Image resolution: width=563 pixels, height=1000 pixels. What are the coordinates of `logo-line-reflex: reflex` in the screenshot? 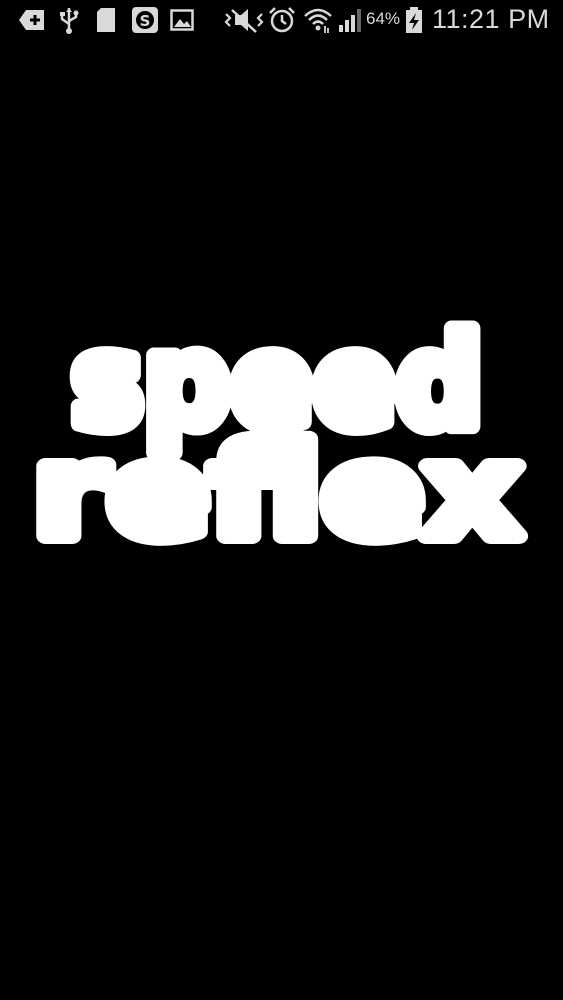 It's located at (277, 492).